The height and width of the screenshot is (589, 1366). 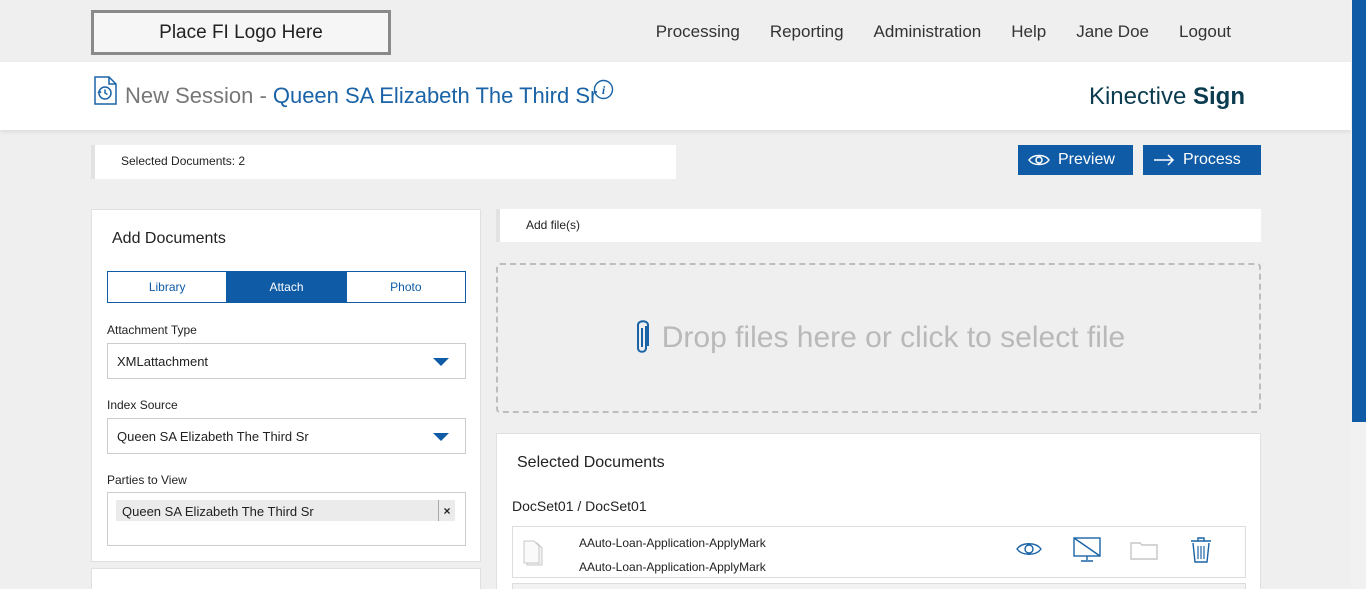 What do you see at coordinates (893, 337) in the screenshot?
I see `dropzone-text: Drop files here or click to select file` at bounding box center [893, 337].